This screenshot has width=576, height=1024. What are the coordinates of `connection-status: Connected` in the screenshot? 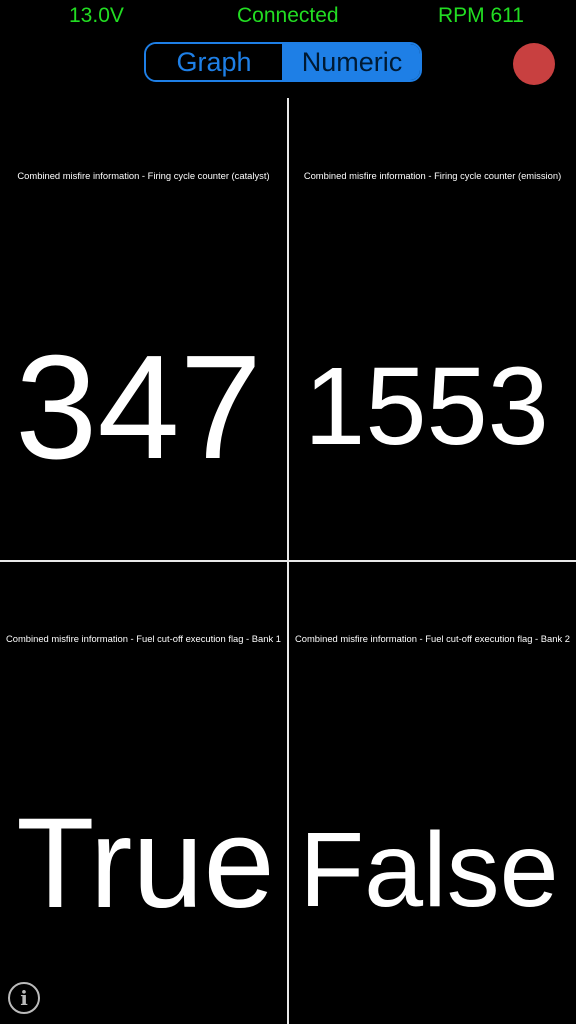 It's located at (288, 15).